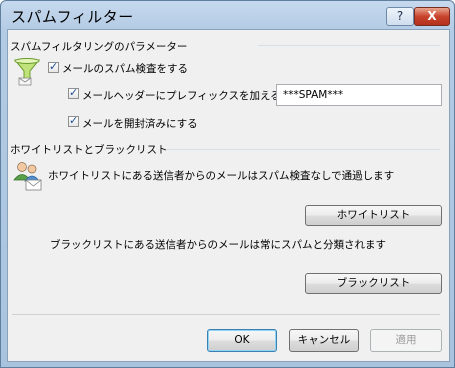  Describe the element at coordinates (27, 71) in the screenshot. I see `funnel-icon` at that location.